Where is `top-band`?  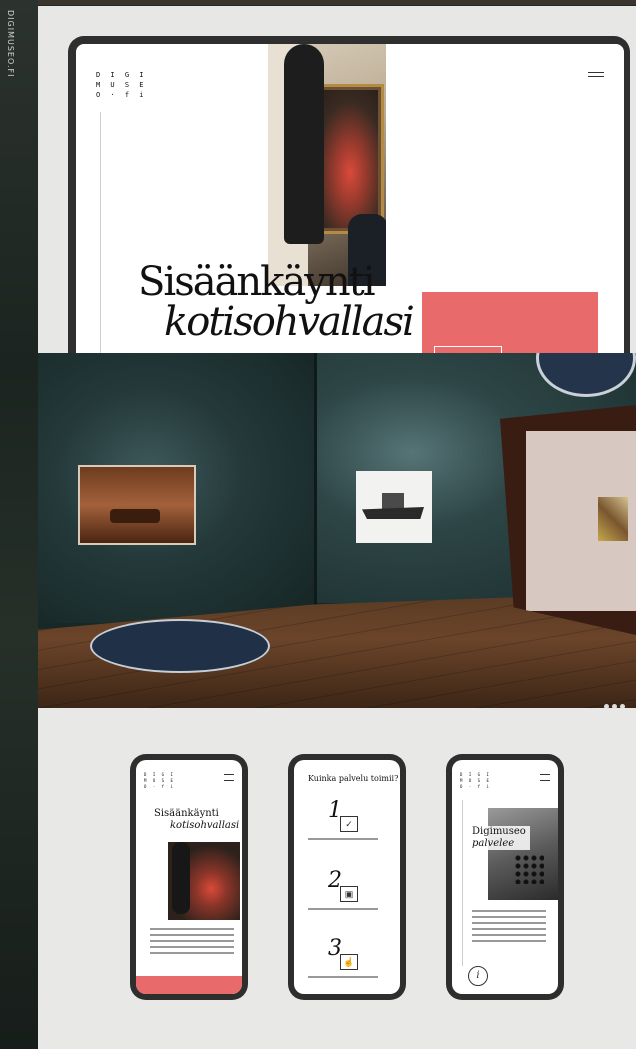
top-band is located at coordinates (337, 2).